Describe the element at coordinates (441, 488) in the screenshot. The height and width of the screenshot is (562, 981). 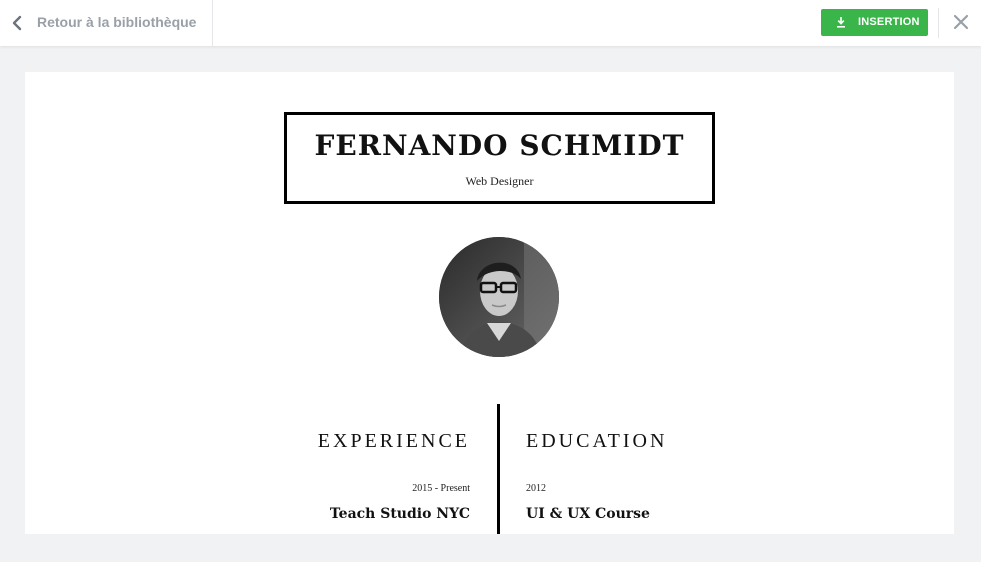
I see `experience-date: 2015 - Present` at that location.